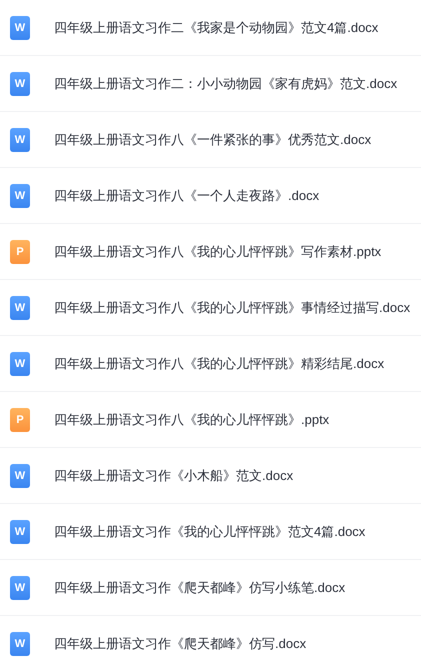  I want to click on file-name: 四年级上册语文习作《爬天都峰》仿写.docx, so click(180, 643).